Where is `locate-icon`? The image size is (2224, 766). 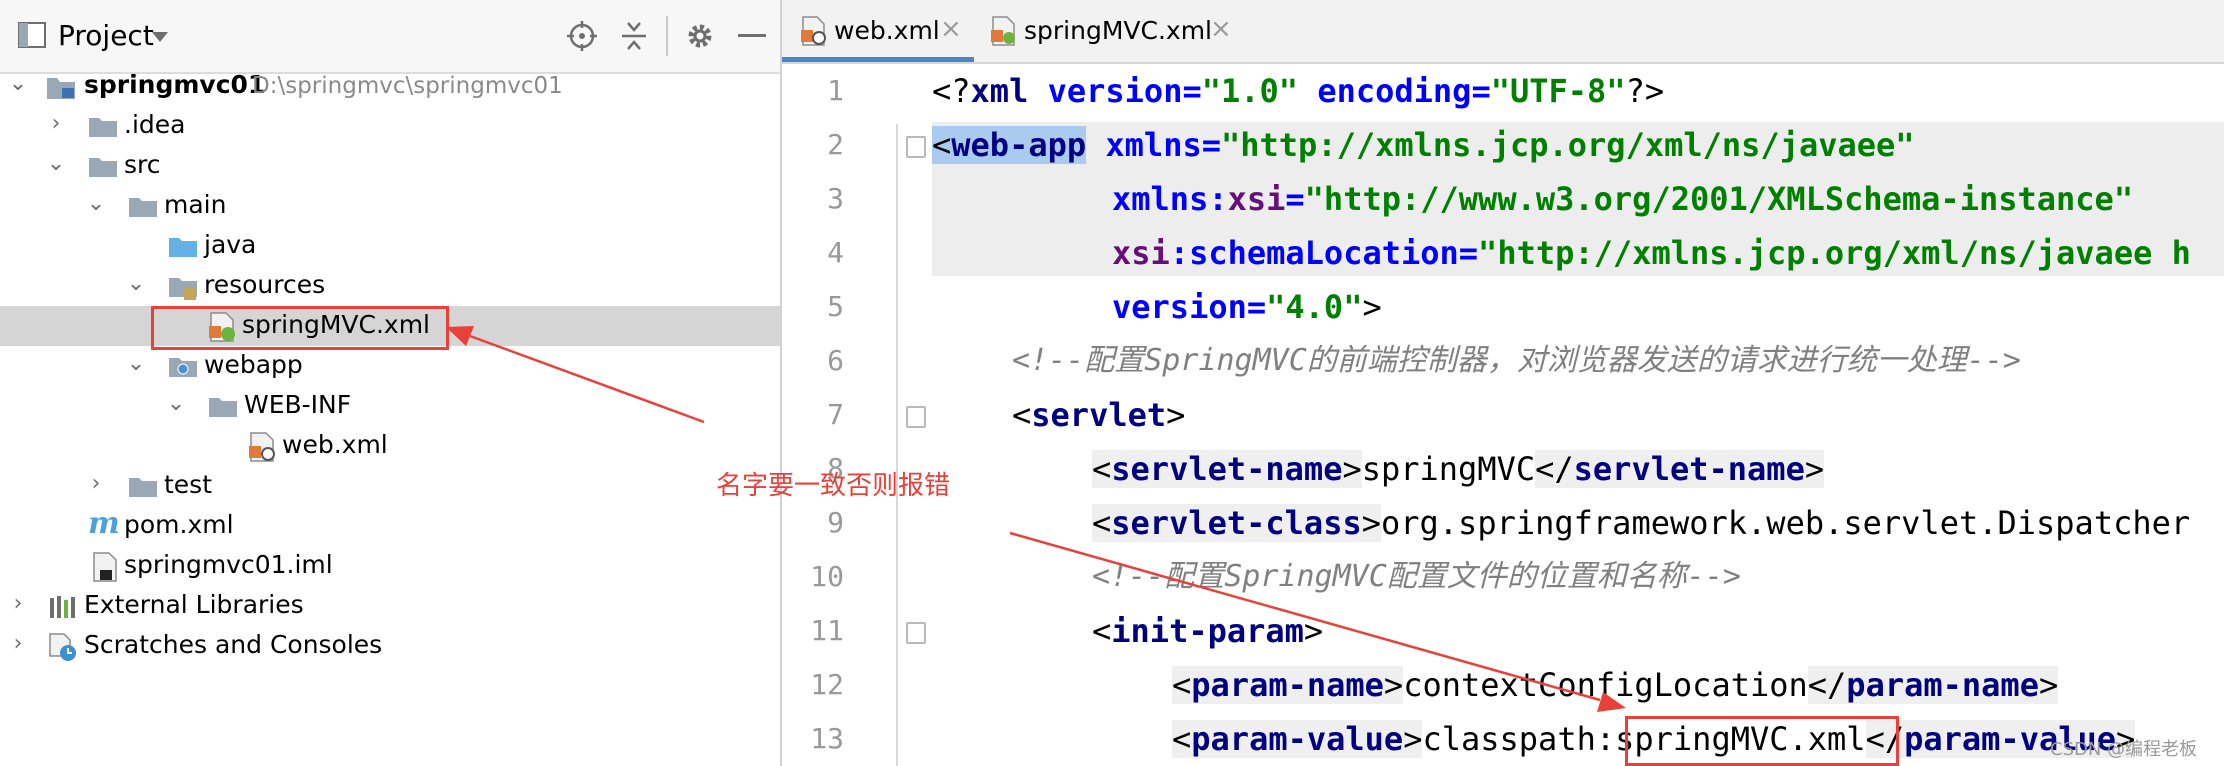
locate-icon is located at coordinates (582, 36).